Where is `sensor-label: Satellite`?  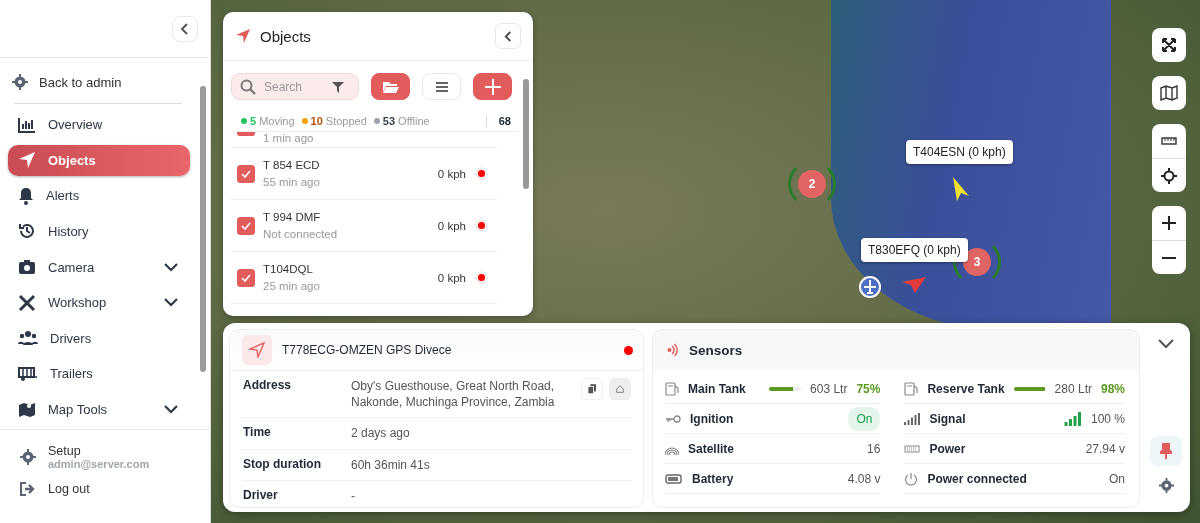
sensor-label: Satellite is located at coordinates (712, 448).